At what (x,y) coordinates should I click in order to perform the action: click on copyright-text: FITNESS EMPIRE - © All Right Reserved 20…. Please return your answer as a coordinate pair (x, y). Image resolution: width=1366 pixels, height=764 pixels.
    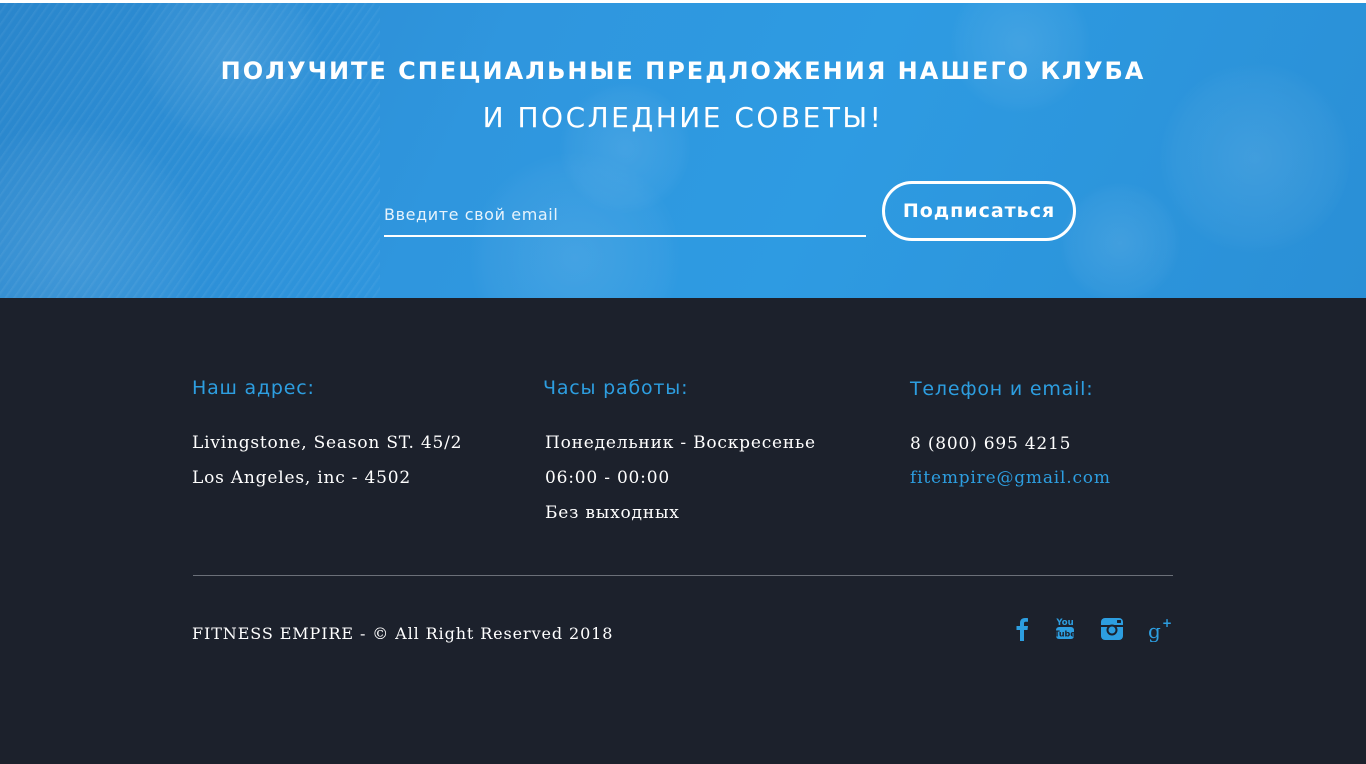
    Looking at the image, I should click on (403, 633).